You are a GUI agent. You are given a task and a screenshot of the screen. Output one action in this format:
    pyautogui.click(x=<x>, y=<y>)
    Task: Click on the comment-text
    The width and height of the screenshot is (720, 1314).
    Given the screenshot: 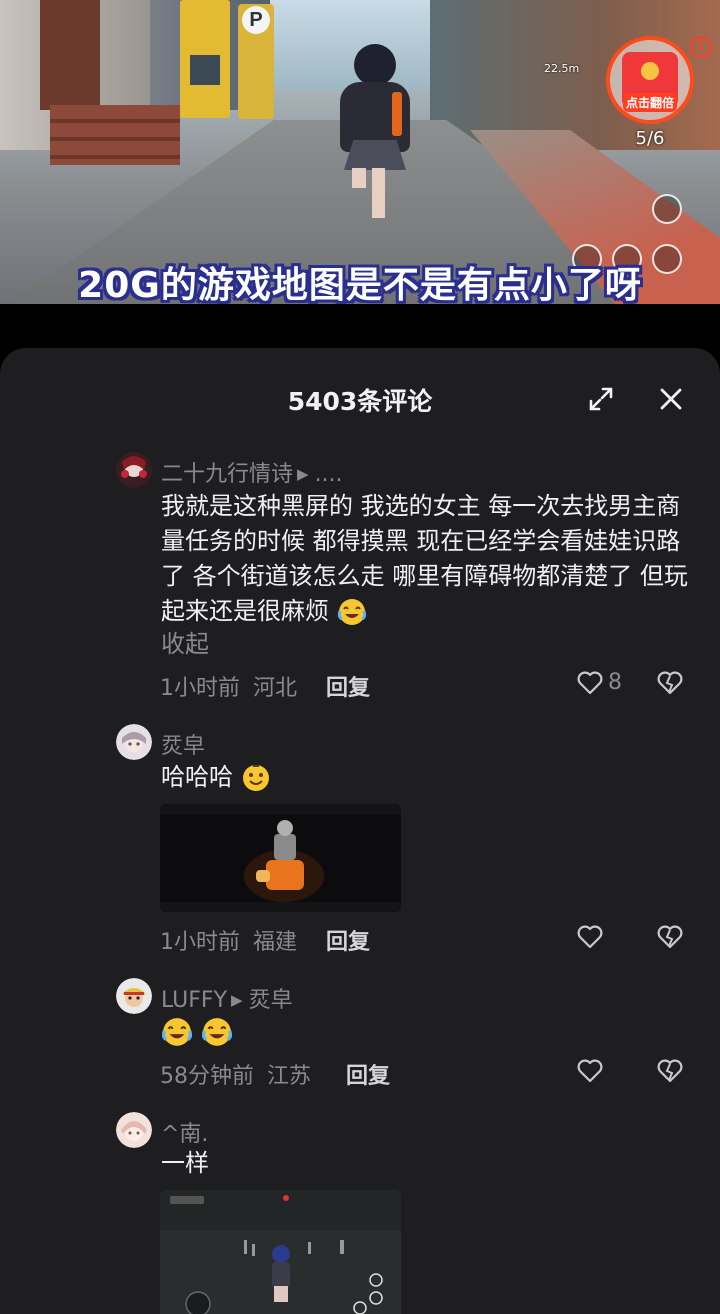 What is the action you would take?
    pyautogui.click(x=426, y=1031)
    